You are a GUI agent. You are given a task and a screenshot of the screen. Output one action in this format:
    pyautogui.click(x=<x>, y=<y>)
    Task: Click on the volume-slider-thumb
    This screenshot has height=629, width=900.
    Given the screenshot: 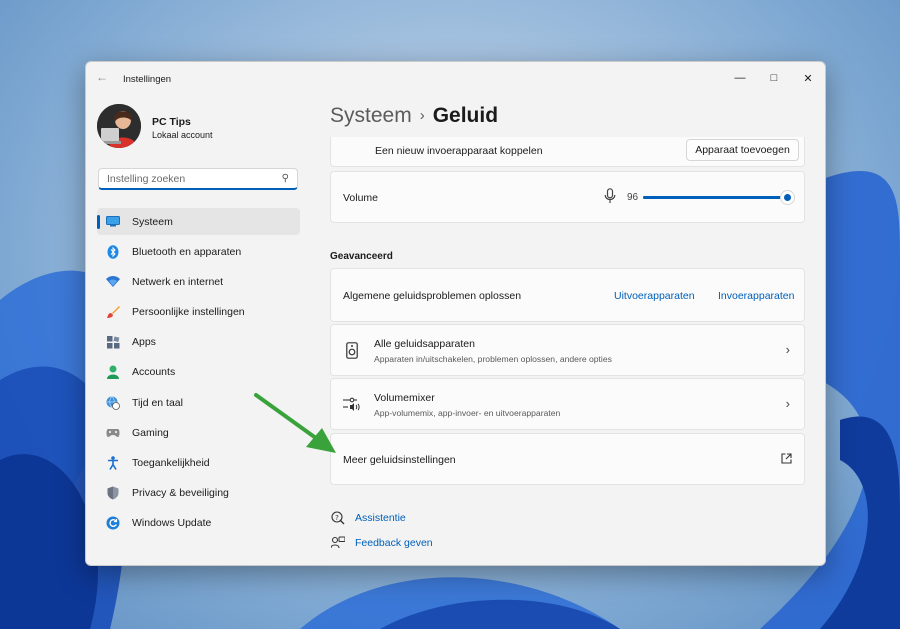 What is the action you would take?
    pyautogui.click(x=787, y=197)
    